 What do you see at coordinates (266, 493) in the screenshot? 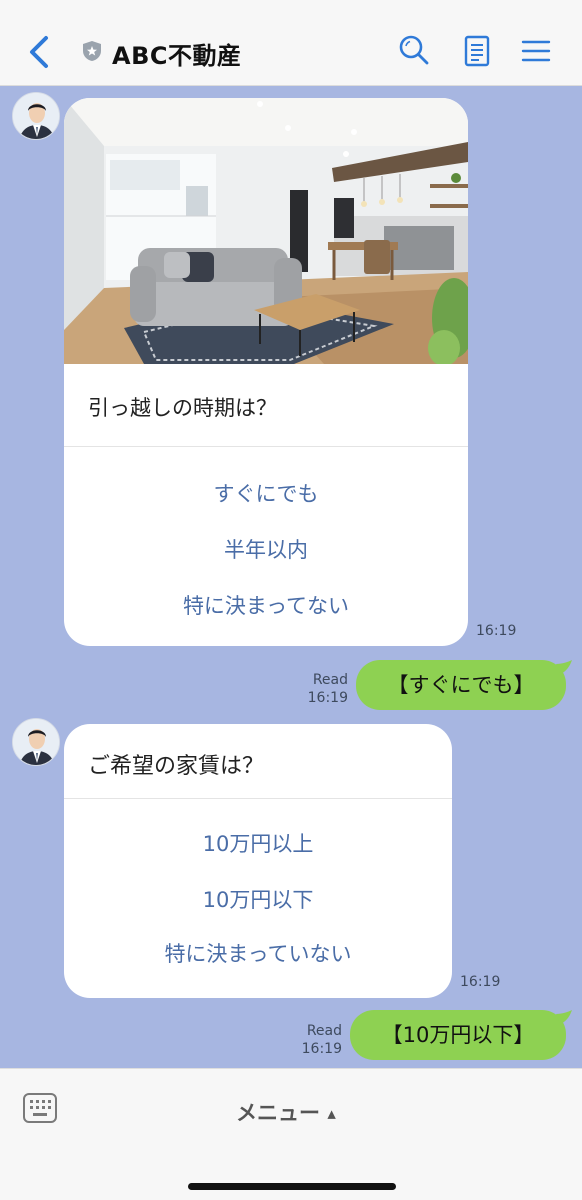
I see `option-button: すぐにでも` at bounding box center [266, 493].